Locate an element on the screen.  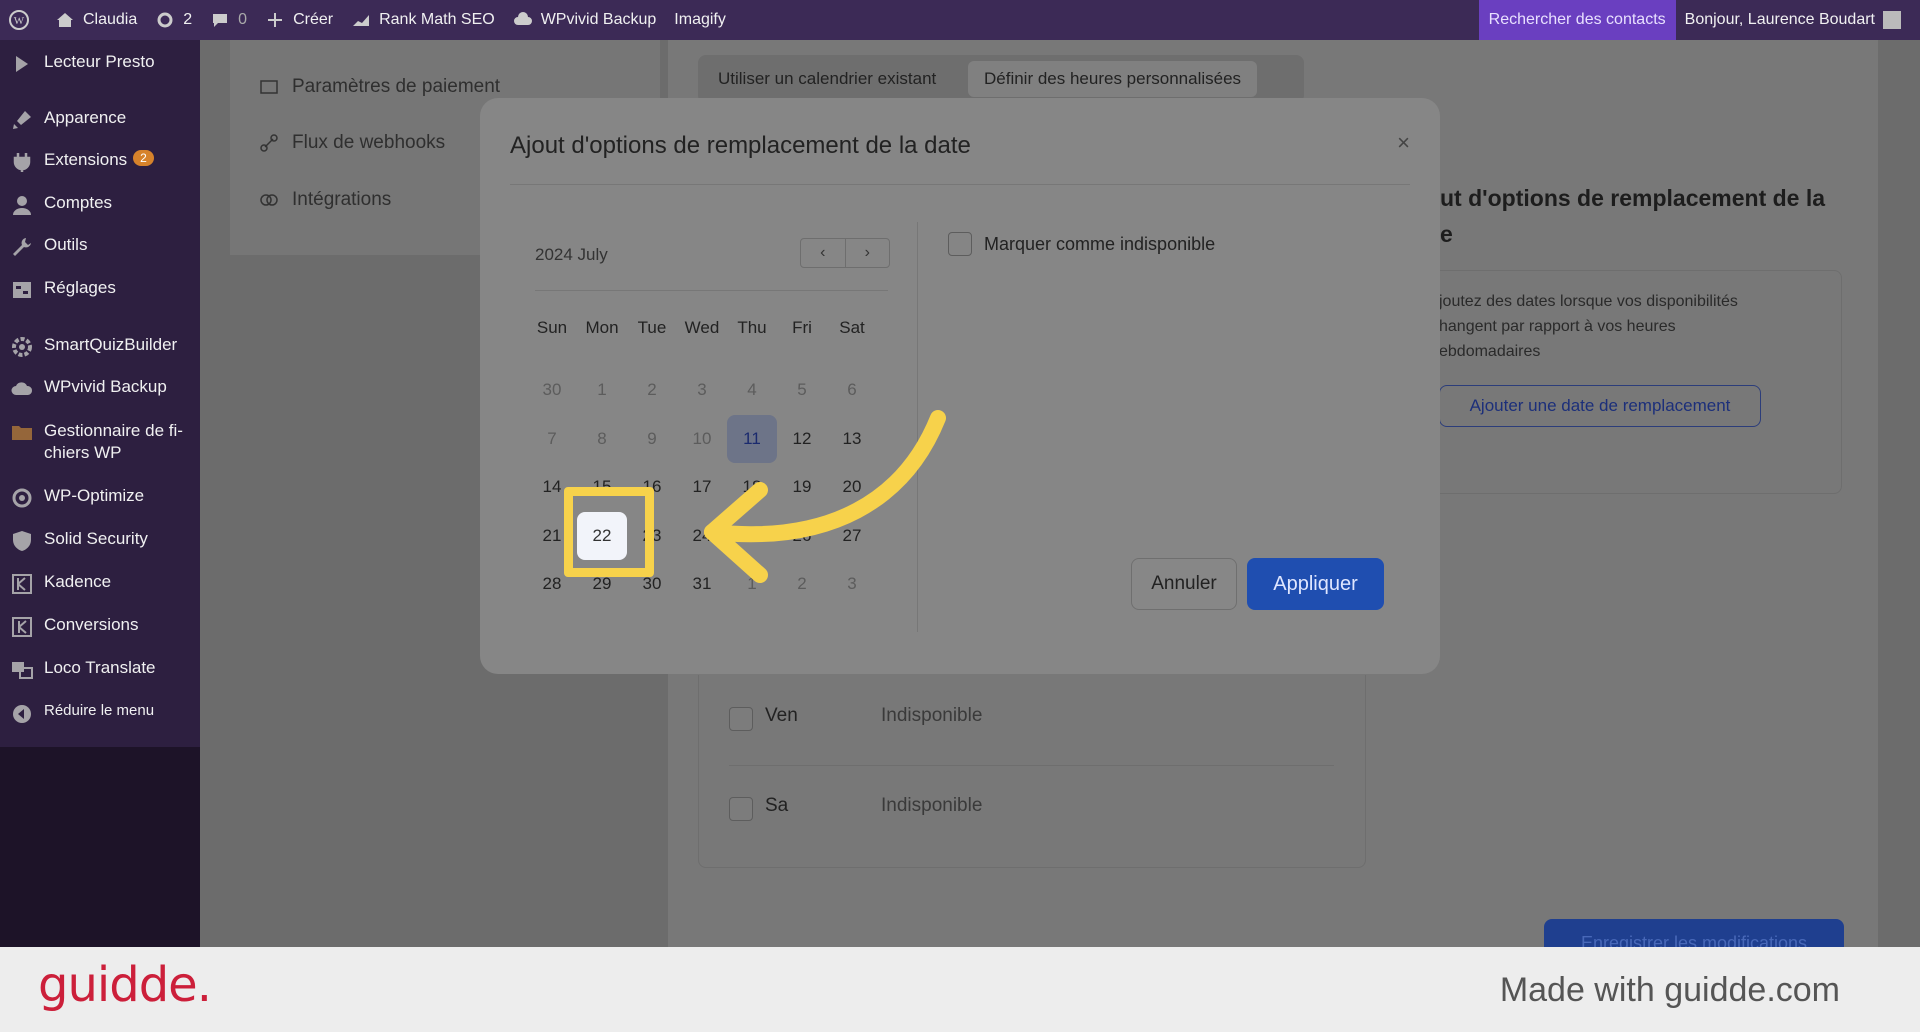
tab-label: Définir des heures personnalisées is located at coordinates (1113, 78).